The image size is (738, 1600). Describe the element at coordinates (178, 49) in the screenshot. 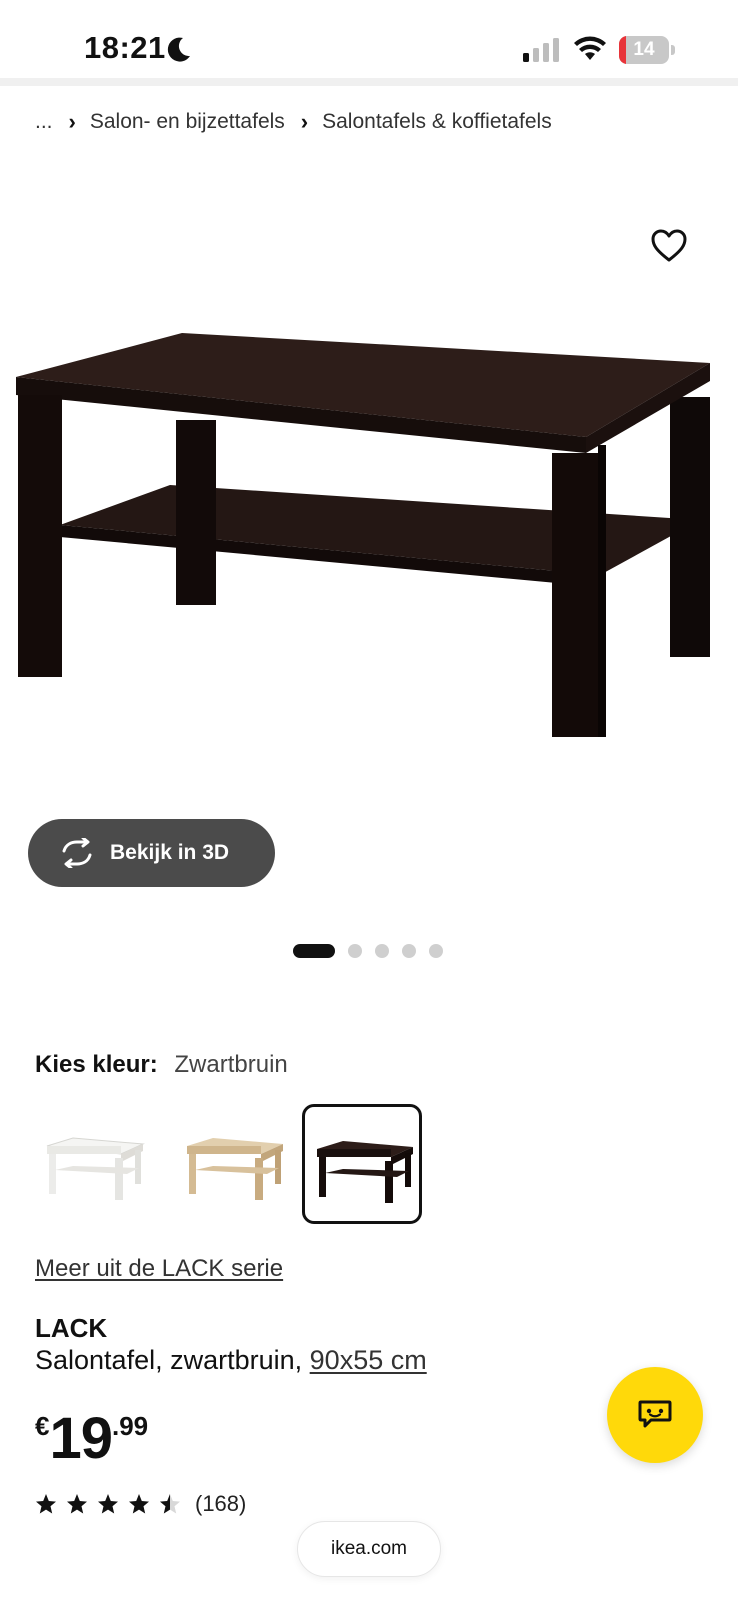

I see `moon-icon` at that location.